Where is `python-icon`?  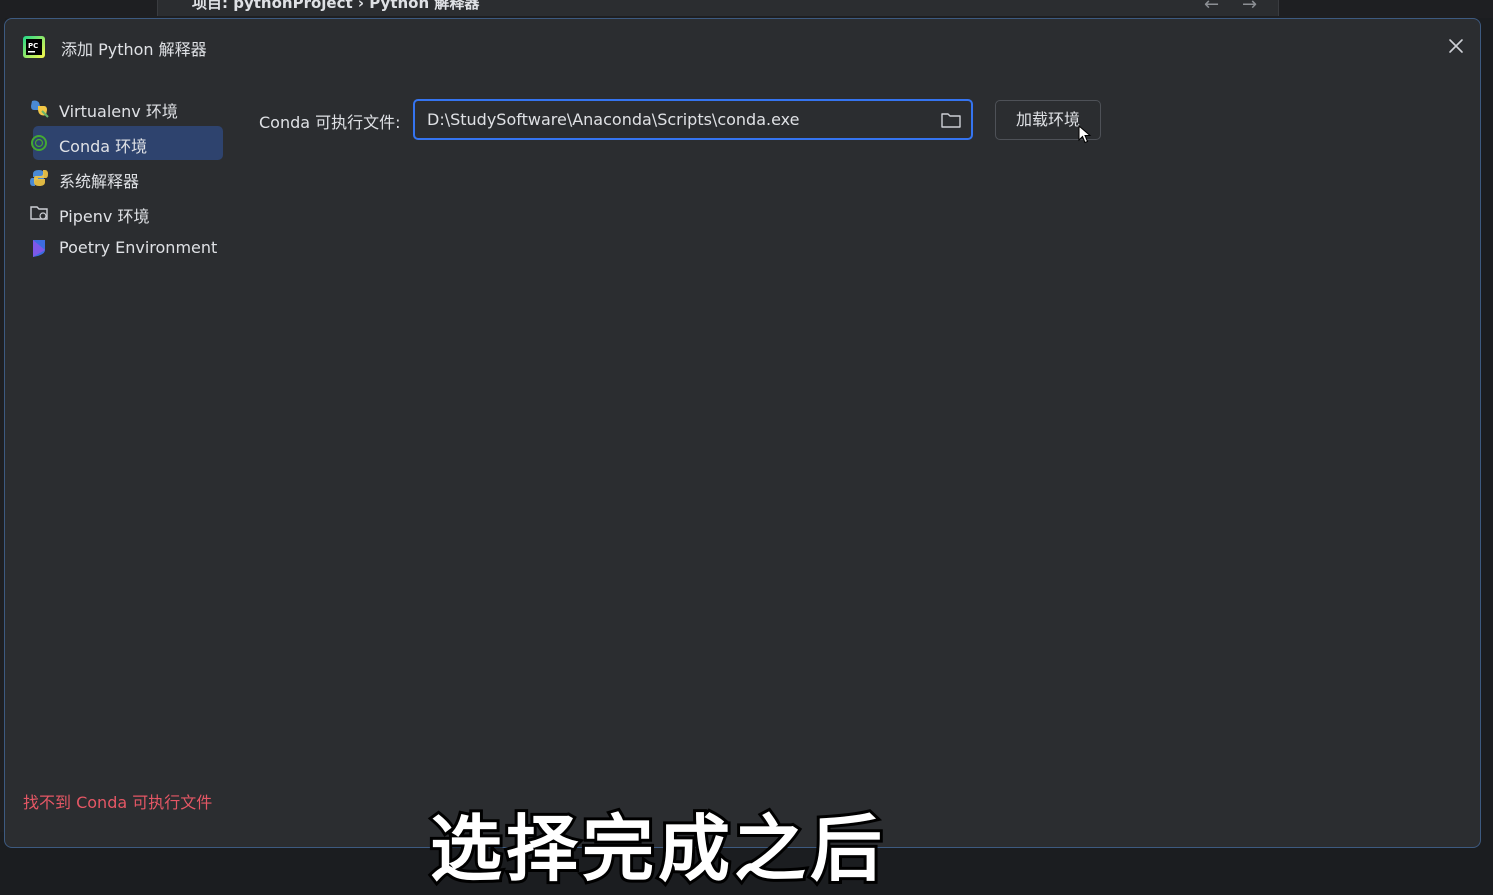 python-icon is located at coordinates (39, 178).